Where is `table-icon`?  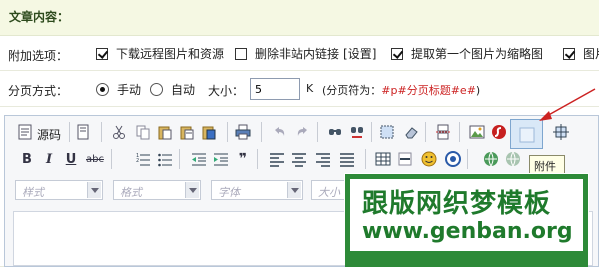 table-icon is located at coordinates (383, 159).